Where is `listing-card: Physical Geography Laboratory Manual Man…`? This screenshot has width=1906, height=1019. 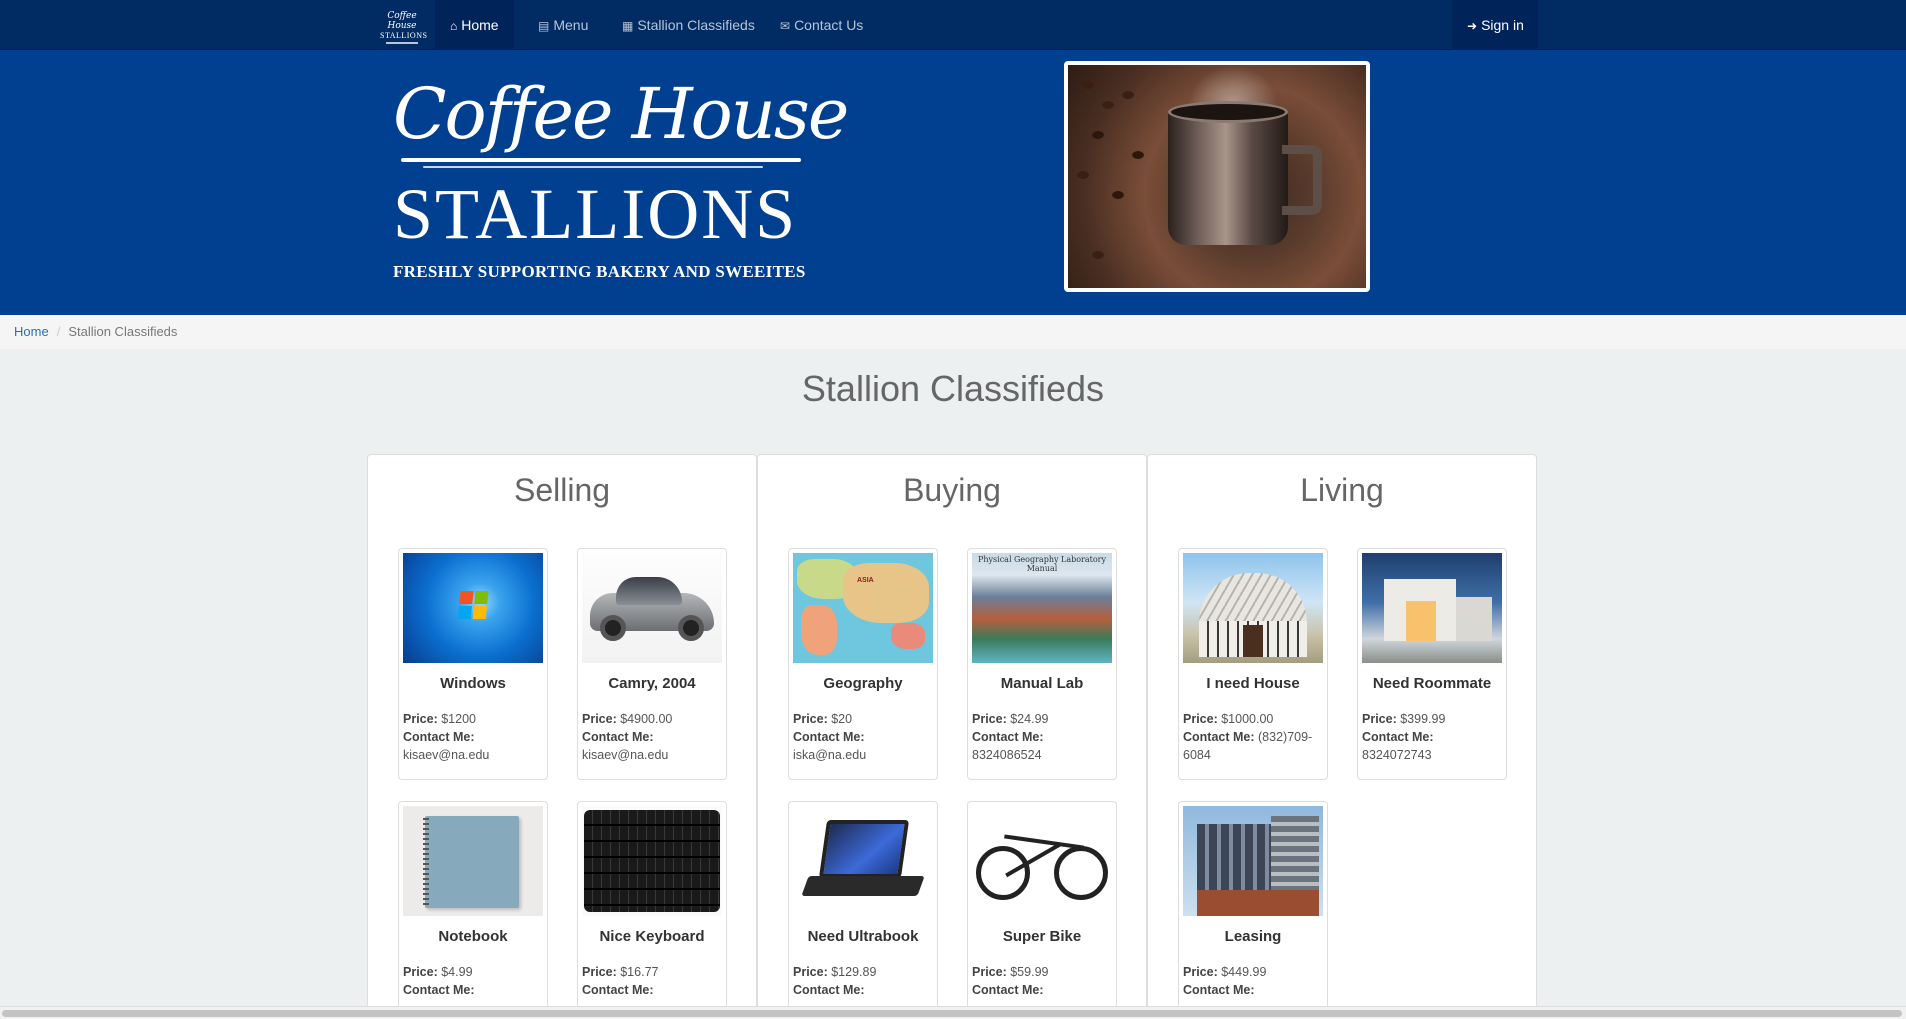 listing-card: Physical Geography Laboratory Manual Man… is located at coordinates (1042, 664).